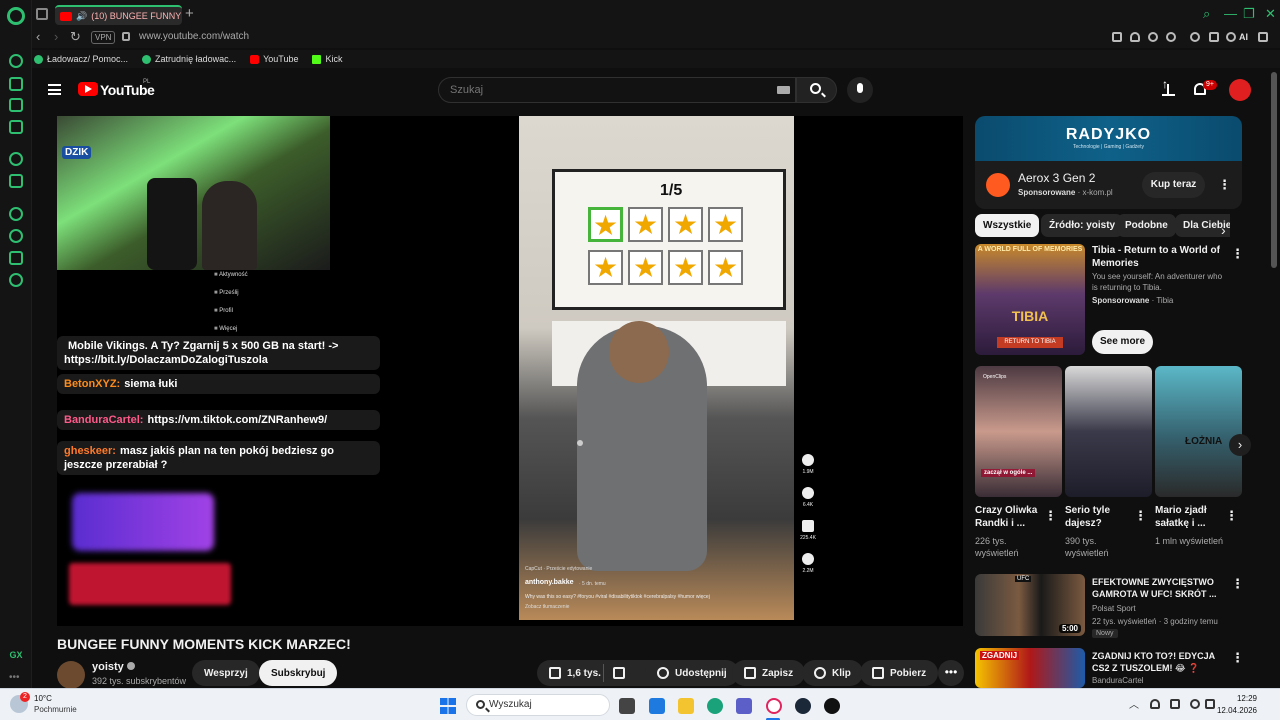 The height and width of the screenshot is (720, 1280). What do you see at coordinates (1231, 37) in the screenshot?
I see `ai-icon` at bounding box center [1231, 37].